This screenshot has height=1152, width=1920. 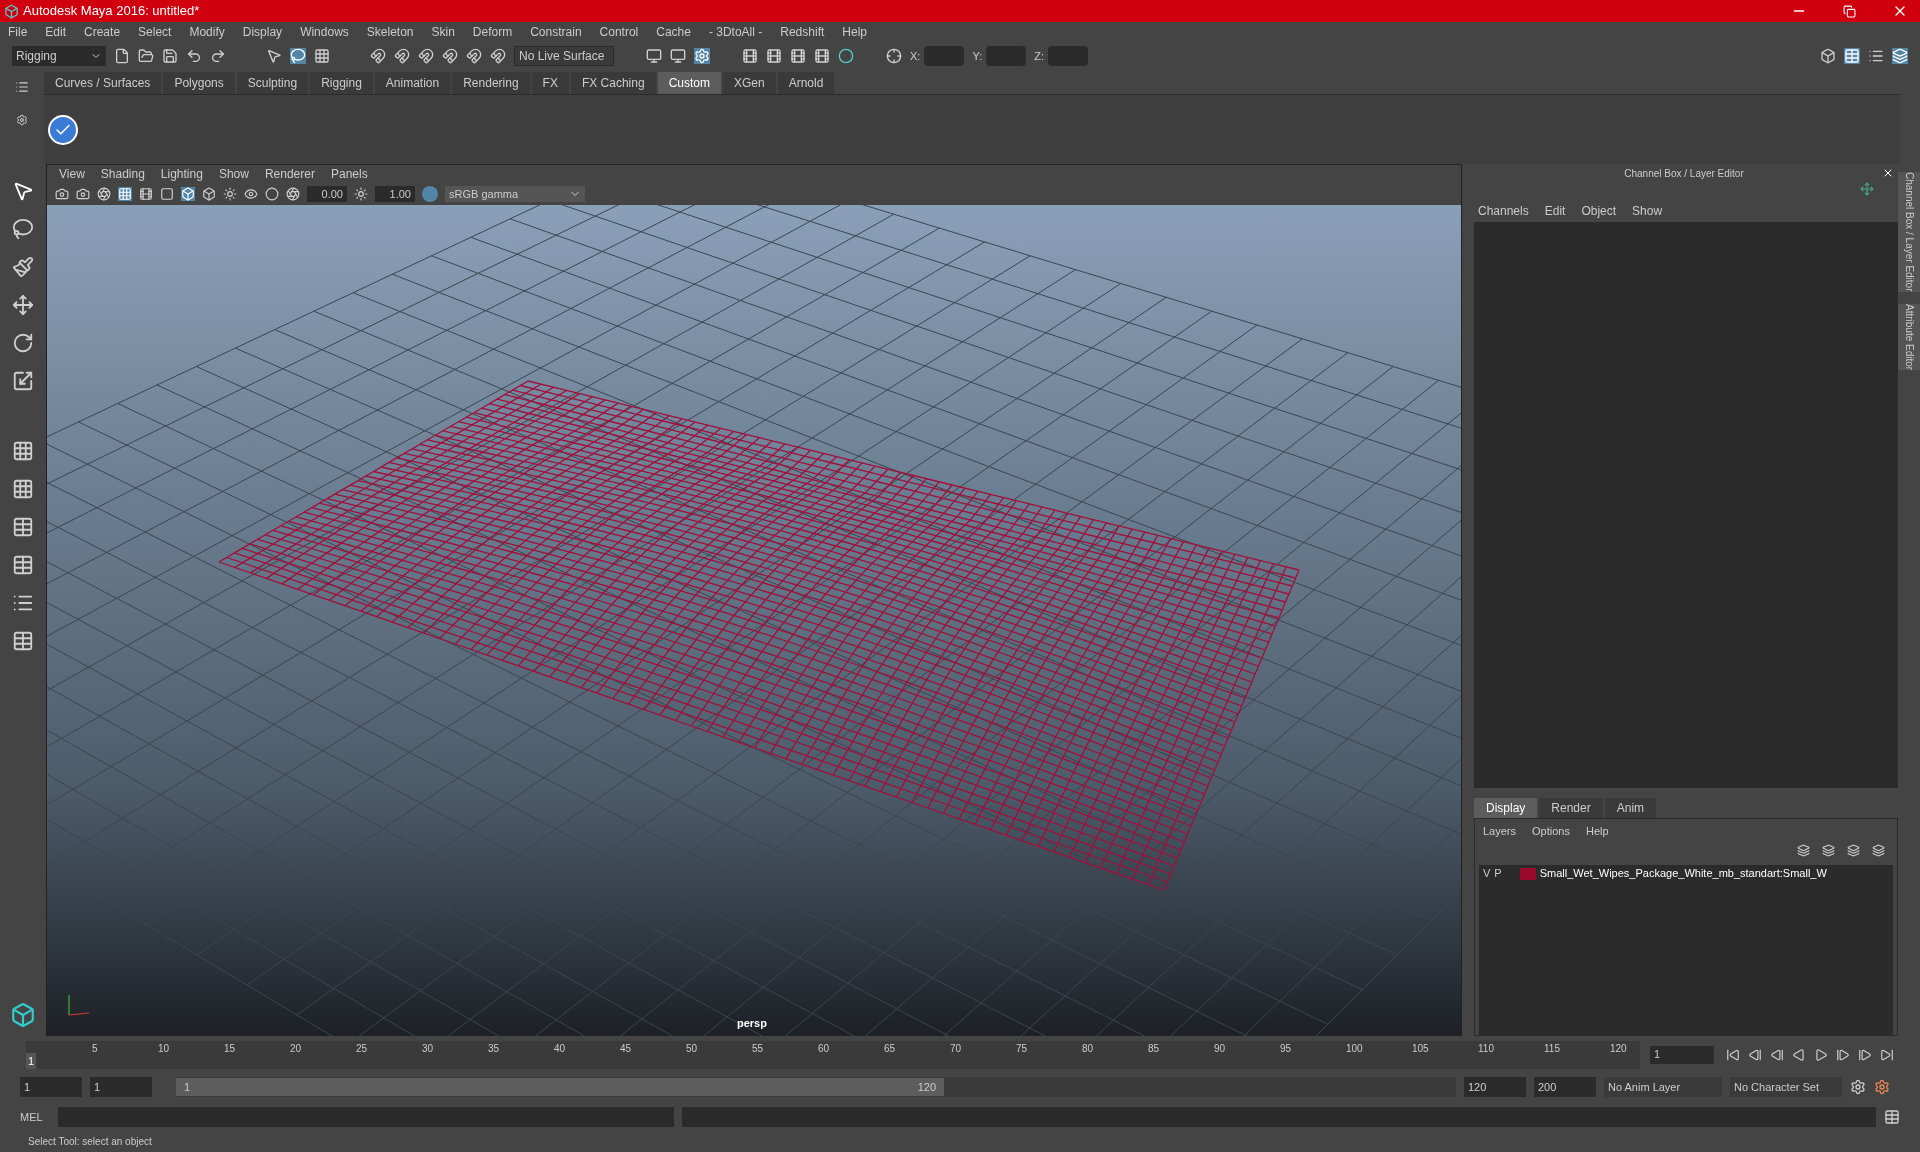 I want to click on menu-item: Redshift, so click(x=802, y=32).